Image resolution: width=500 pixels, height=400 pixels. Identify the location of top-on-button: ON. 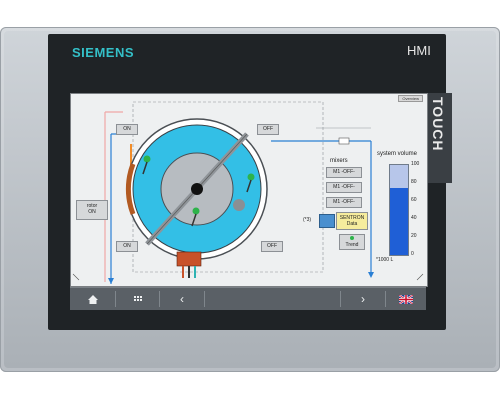
(127, 129).